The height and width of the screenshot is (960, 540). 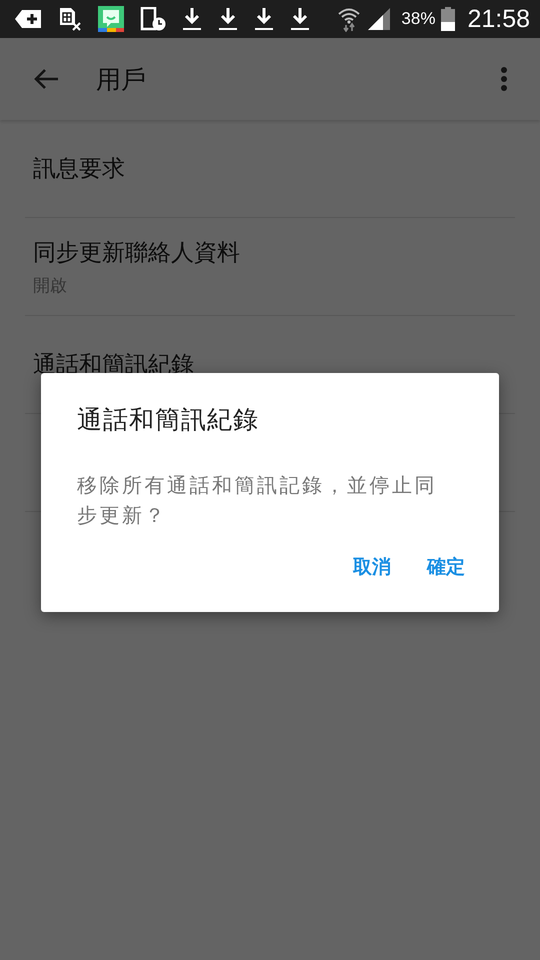 What do you see at coordinates (349, 19) in the screenshot?
I see `wifi-icon` at bounding box center [349, 19].